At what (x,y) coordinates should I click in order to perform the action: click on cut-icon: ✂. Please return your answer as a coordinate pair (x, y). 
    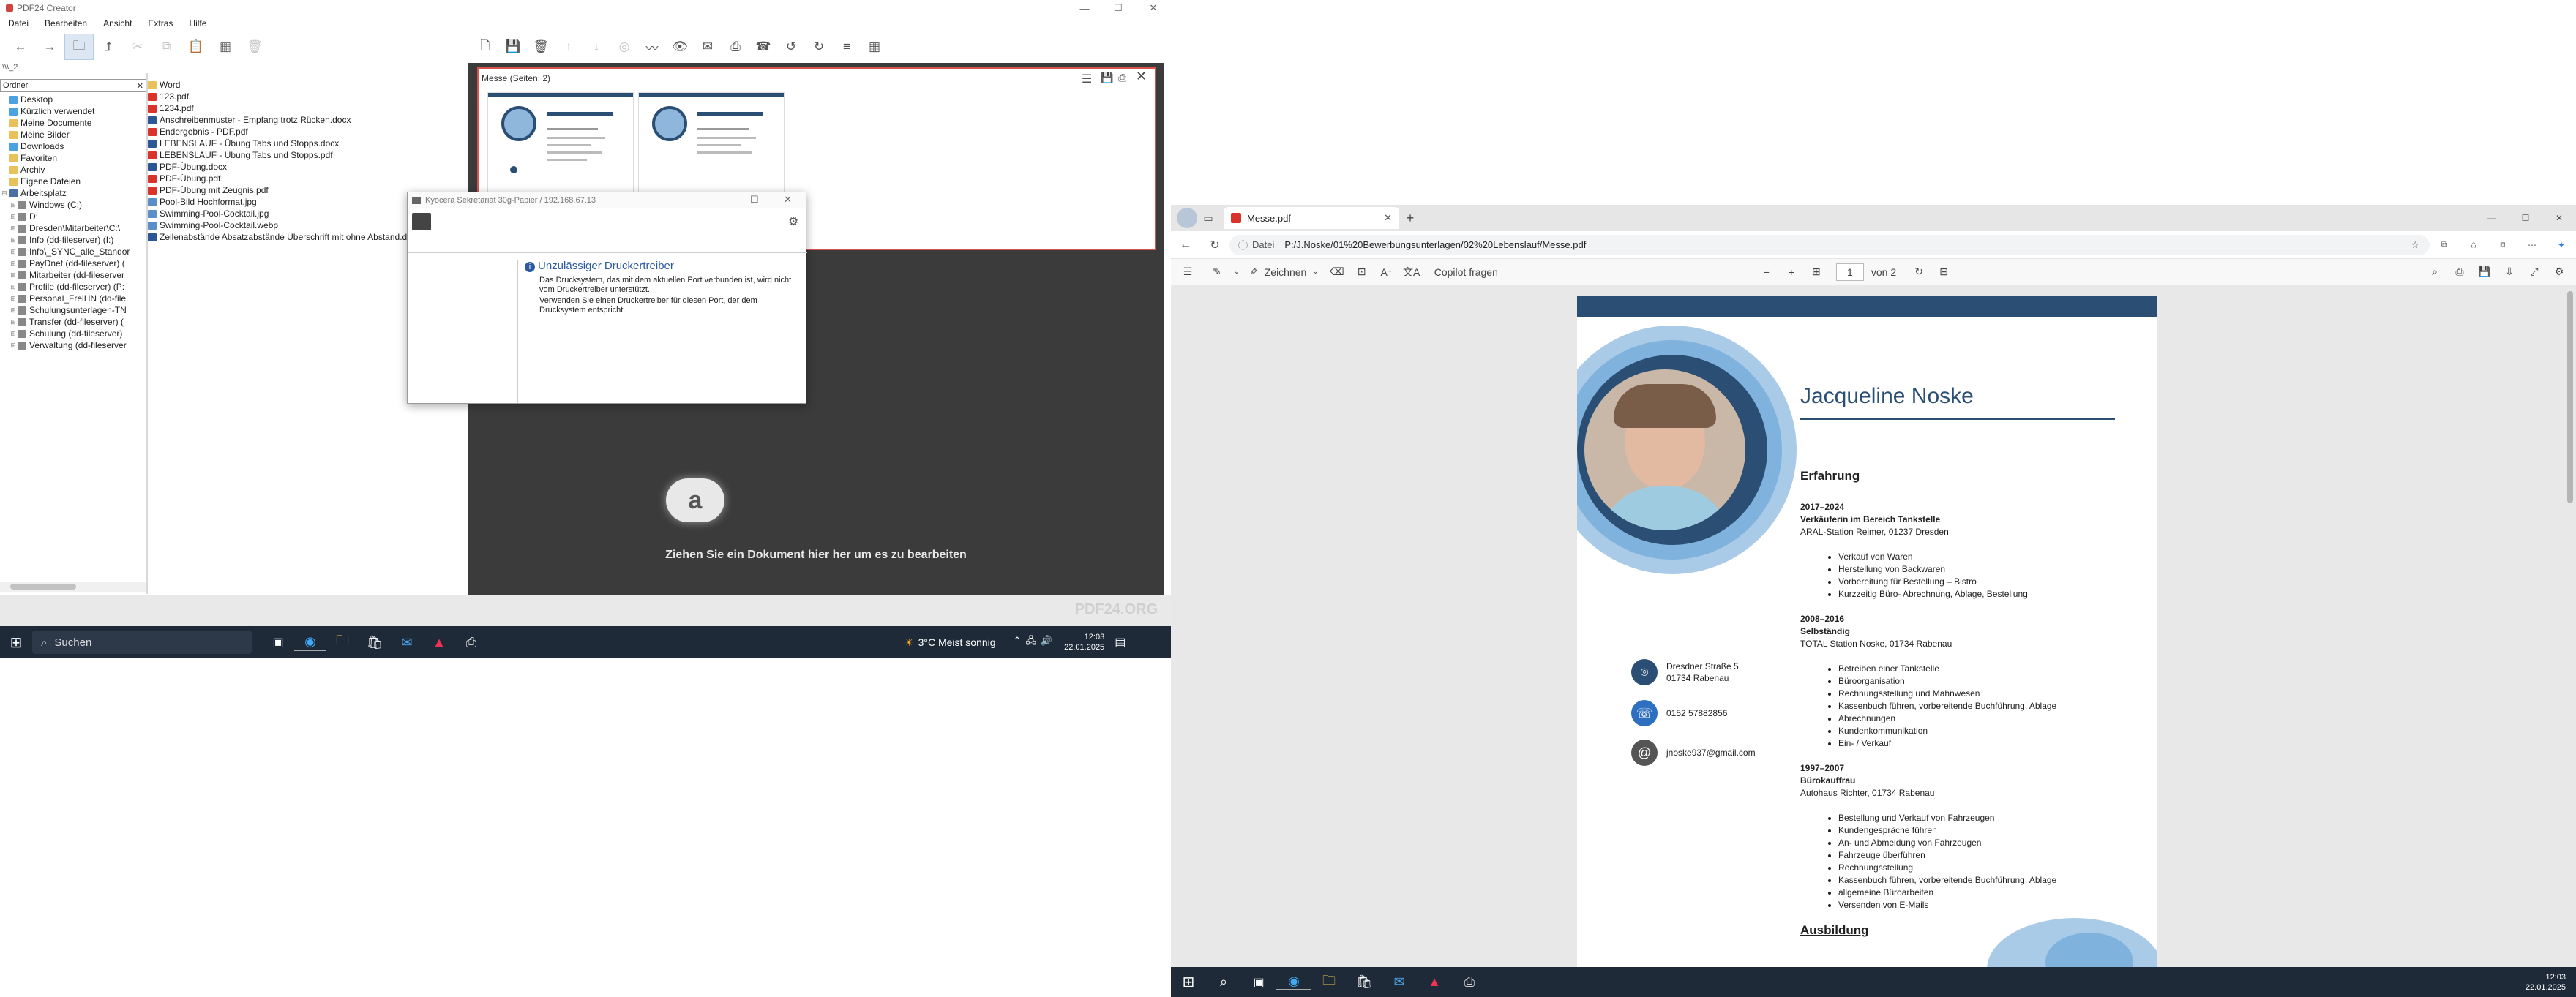
    Looking at the image, I should click on (137, 47).